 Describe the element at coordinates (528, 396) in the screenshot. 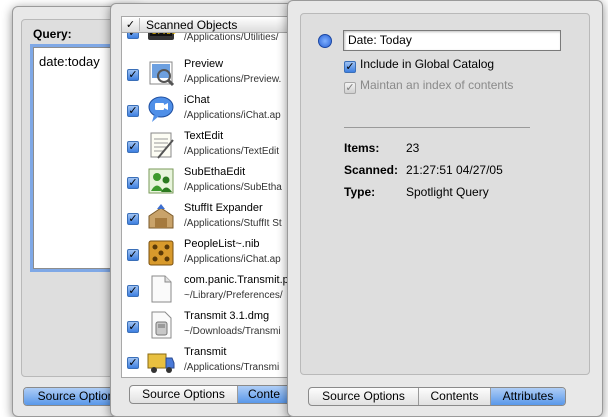

I see `tab-attributes: Attributes` at that location.